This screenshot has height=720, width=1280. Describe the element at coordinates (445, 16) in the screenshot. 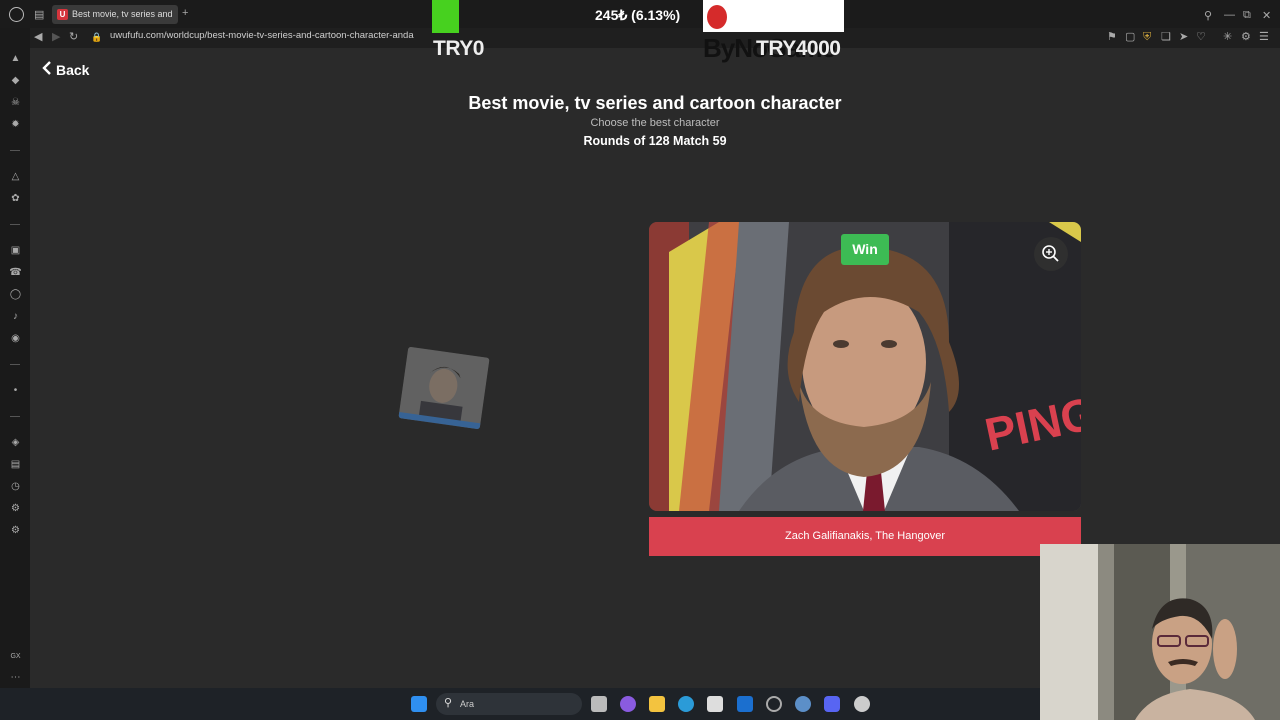

I see `donation-progress-bar` at that location.